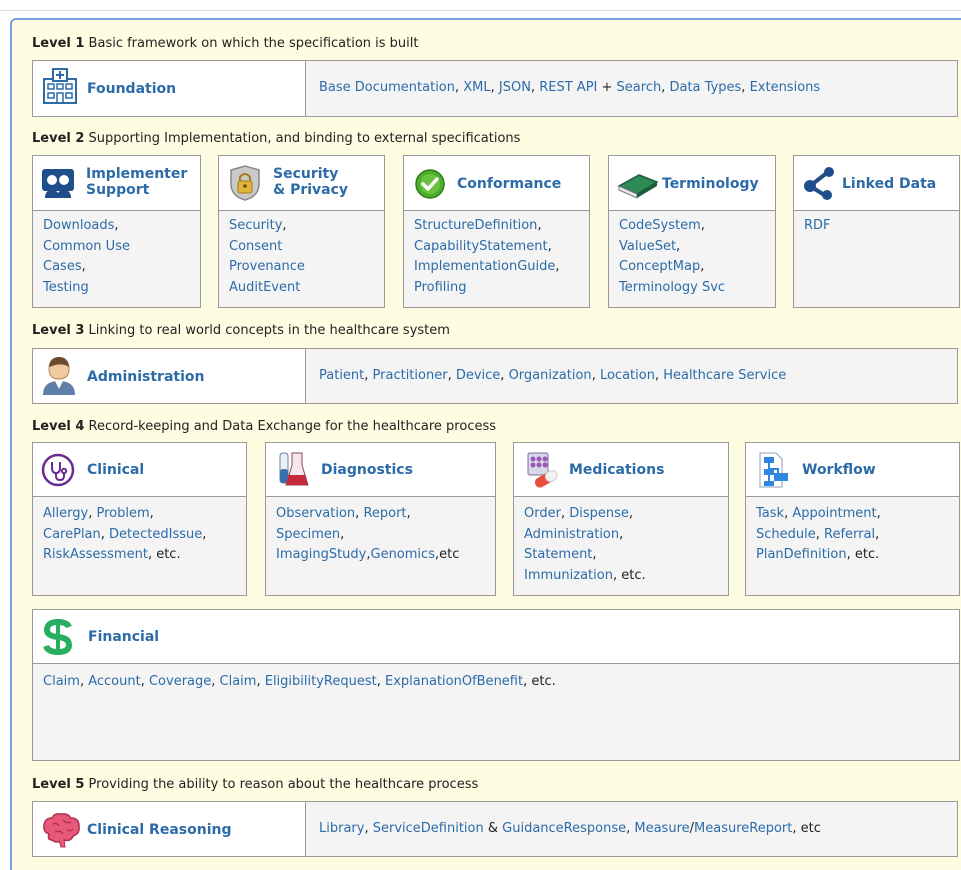  I want to click on linked-data-title: Linked Data, so click(889, 184).